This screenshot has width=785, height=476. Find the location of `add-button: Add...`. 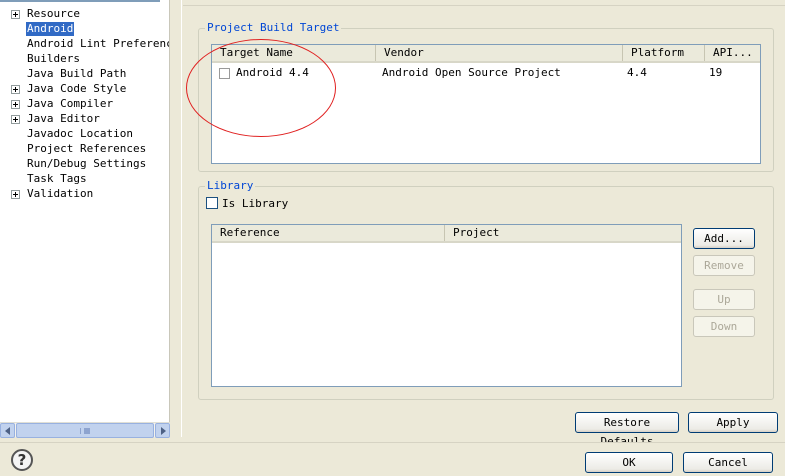

add-button: Add... is located at coordinates (724, 238).